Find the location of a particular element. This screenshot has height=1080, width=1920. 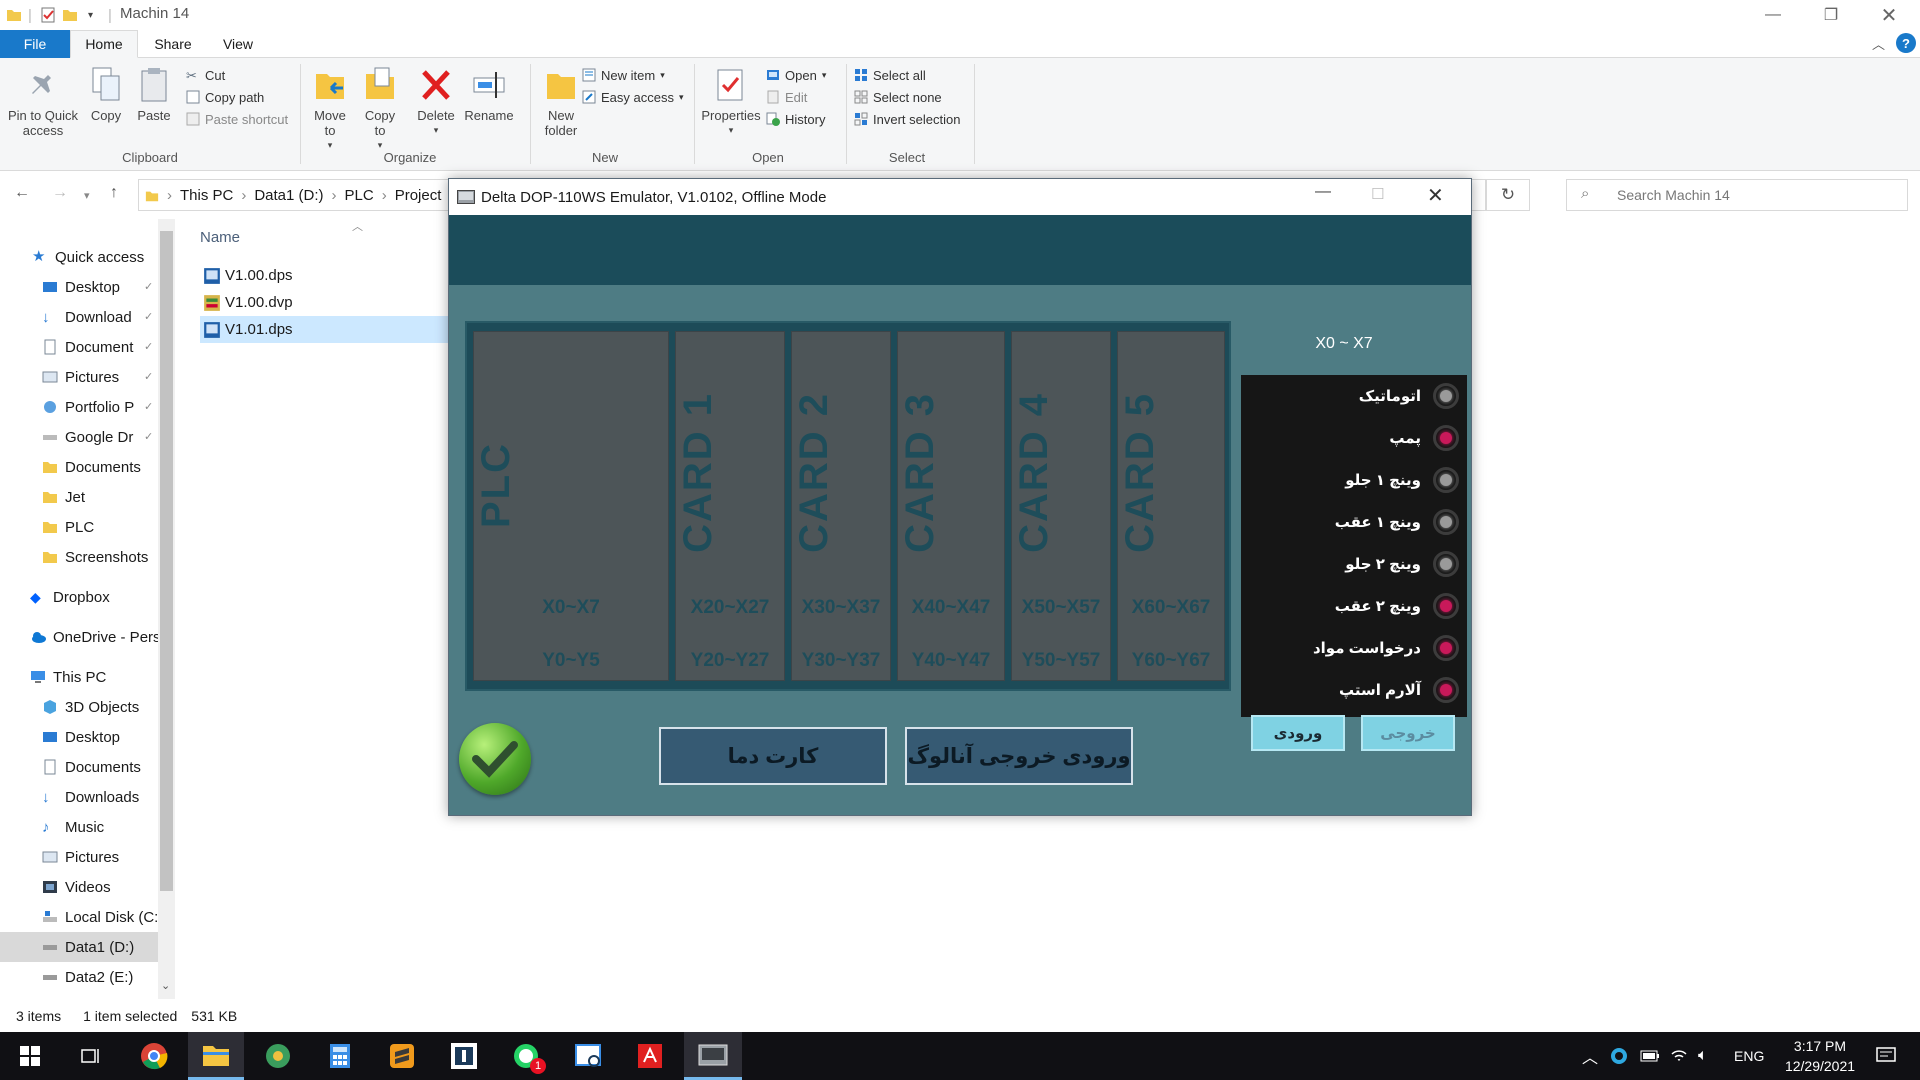

tab-file: File is located at coordinates (35, 44).